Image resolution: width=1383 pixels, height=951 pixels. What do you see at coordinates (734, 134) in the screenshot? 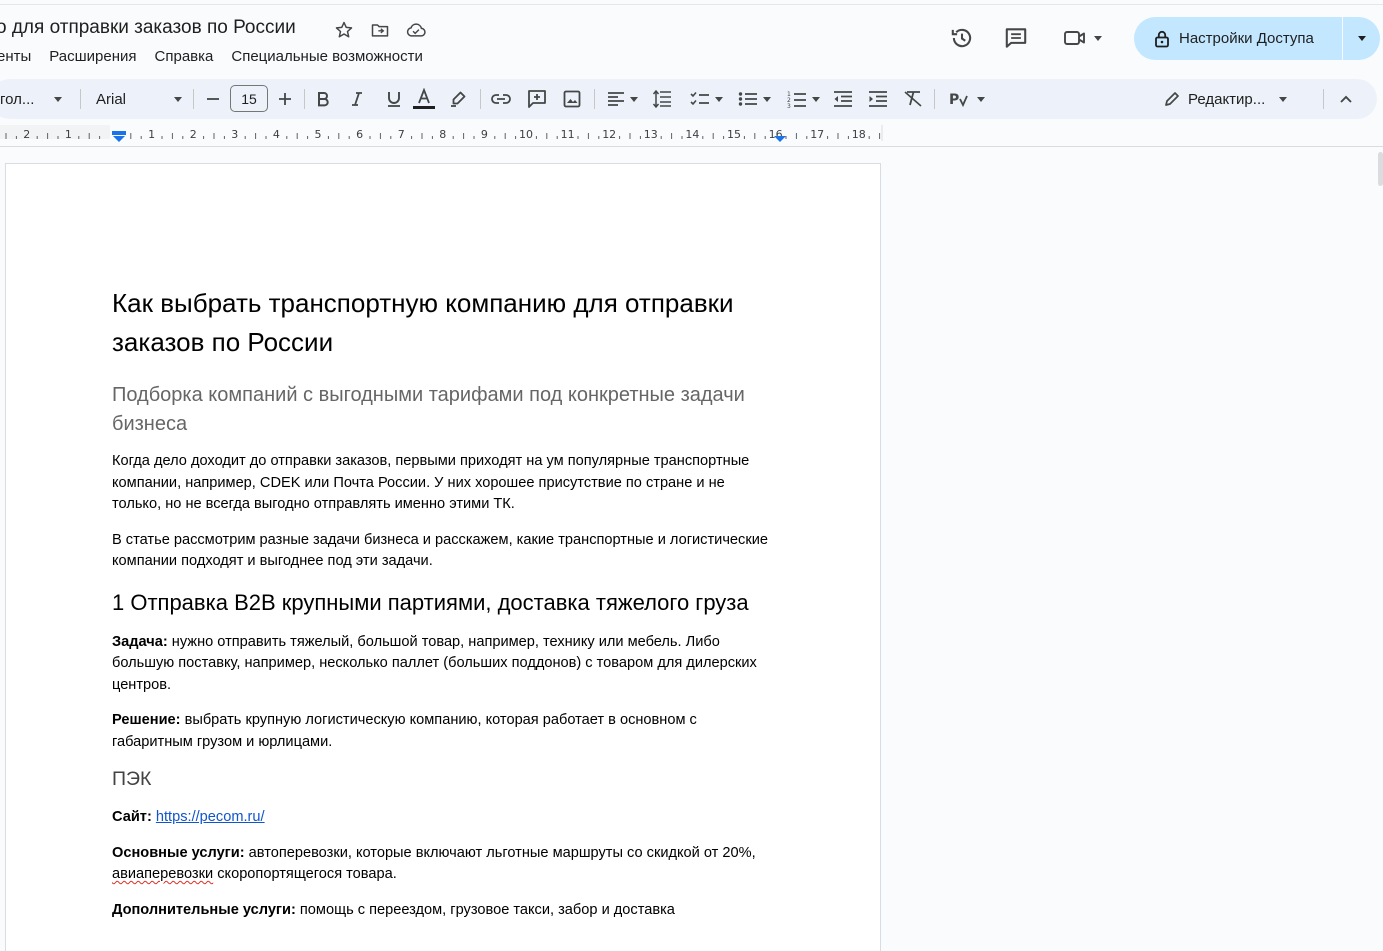
I see `ruler-label: 15` at bounding box center [734, 134].